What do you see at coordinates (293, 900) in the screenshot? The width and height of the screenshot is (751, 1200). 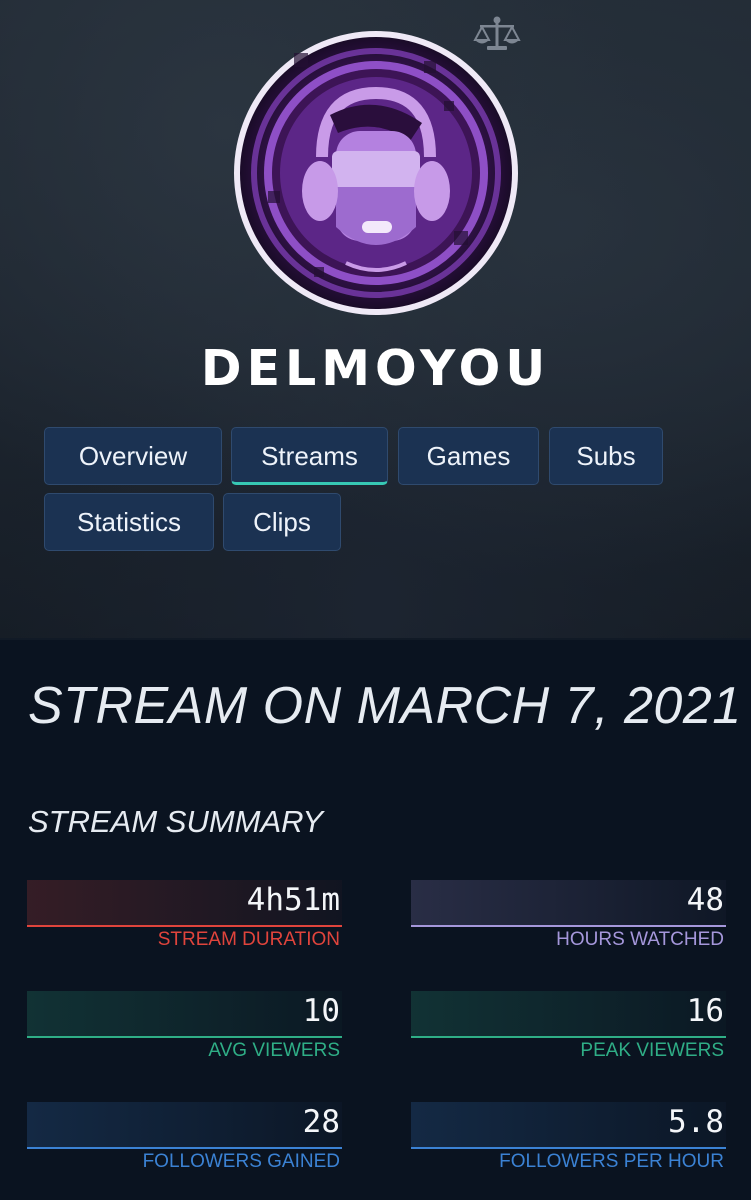 I see `stat-value: 4h51m` at bounding box center [293, 900].